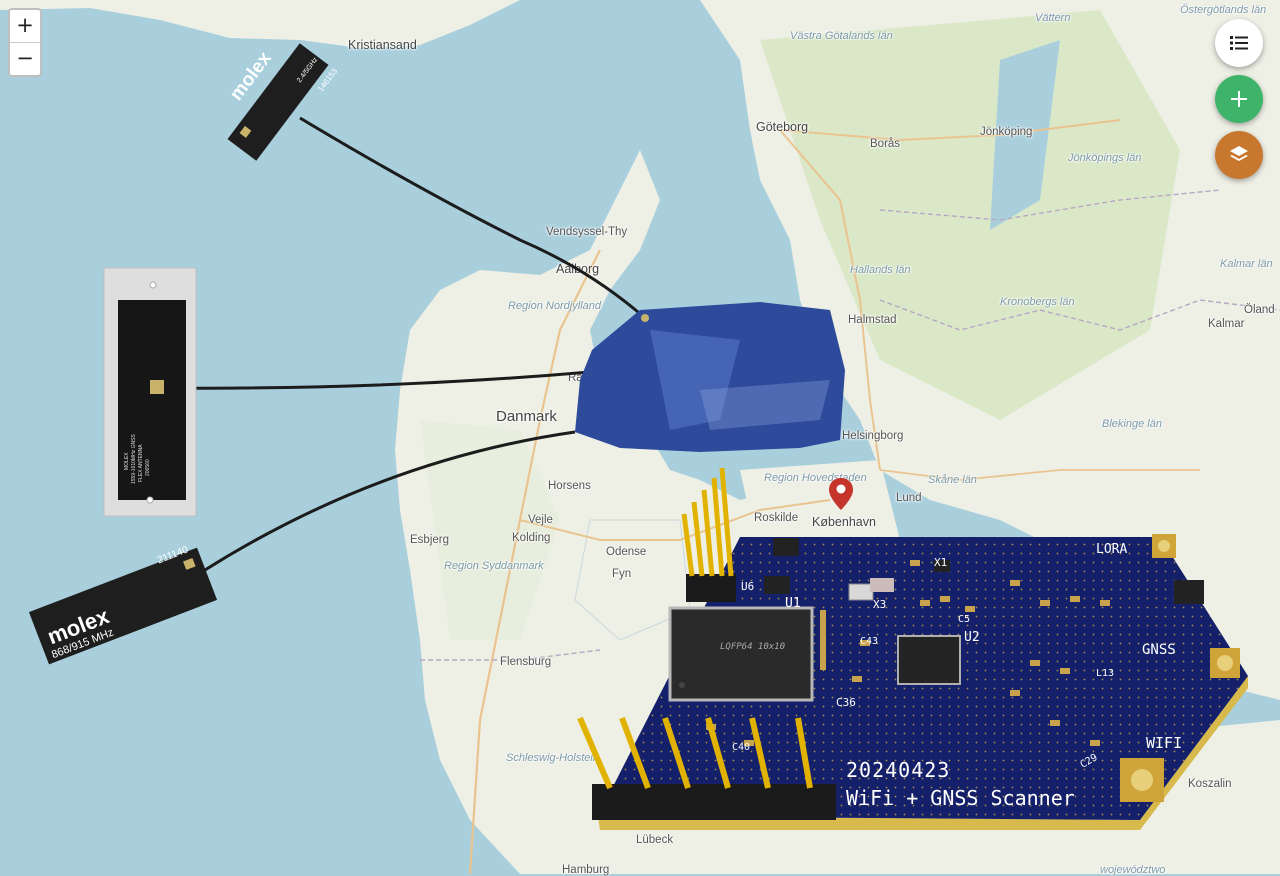 This screenshot has width=1280, height=876. Describe the element at coordinates (844, 522) in the screenshot. I see `place-label-kobenhavn: København` at that location.